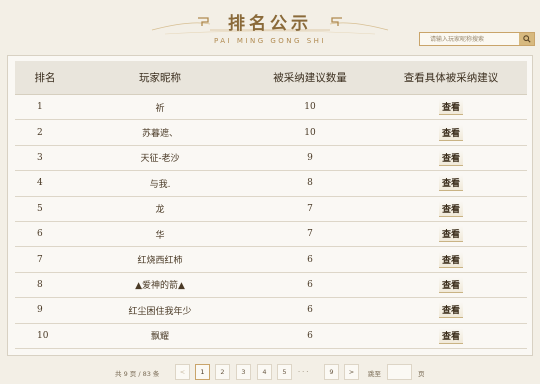 This screenshot has height=384, width=540. I want to click on table-row: 4 与我. 8 查看, so click(271, 184).